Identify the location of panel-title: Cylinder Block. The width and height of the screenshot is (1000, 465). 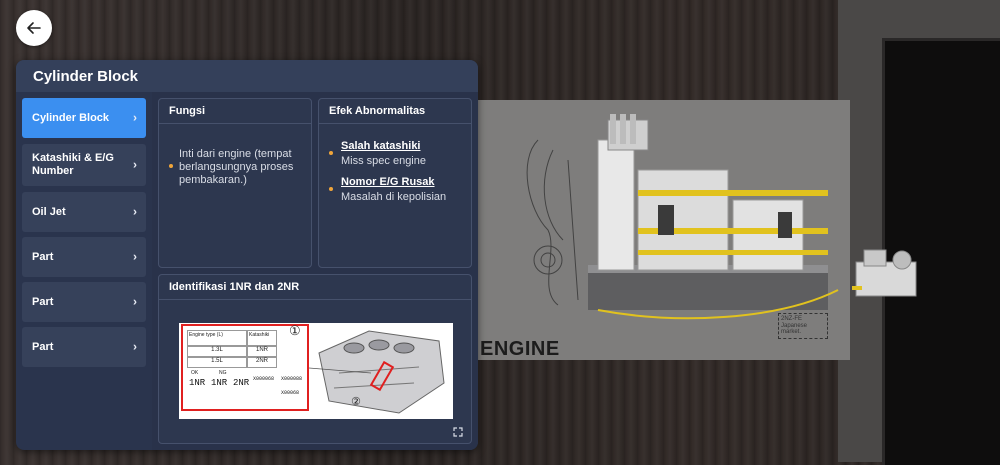
(86, 76).